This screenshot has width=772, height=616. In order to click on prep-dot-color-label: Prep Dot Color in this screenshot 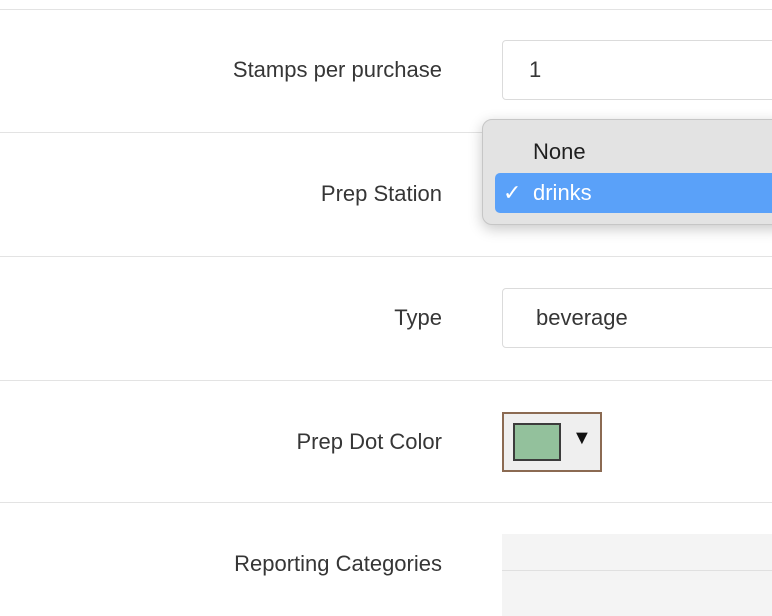, I will do `click(369, 441)`.